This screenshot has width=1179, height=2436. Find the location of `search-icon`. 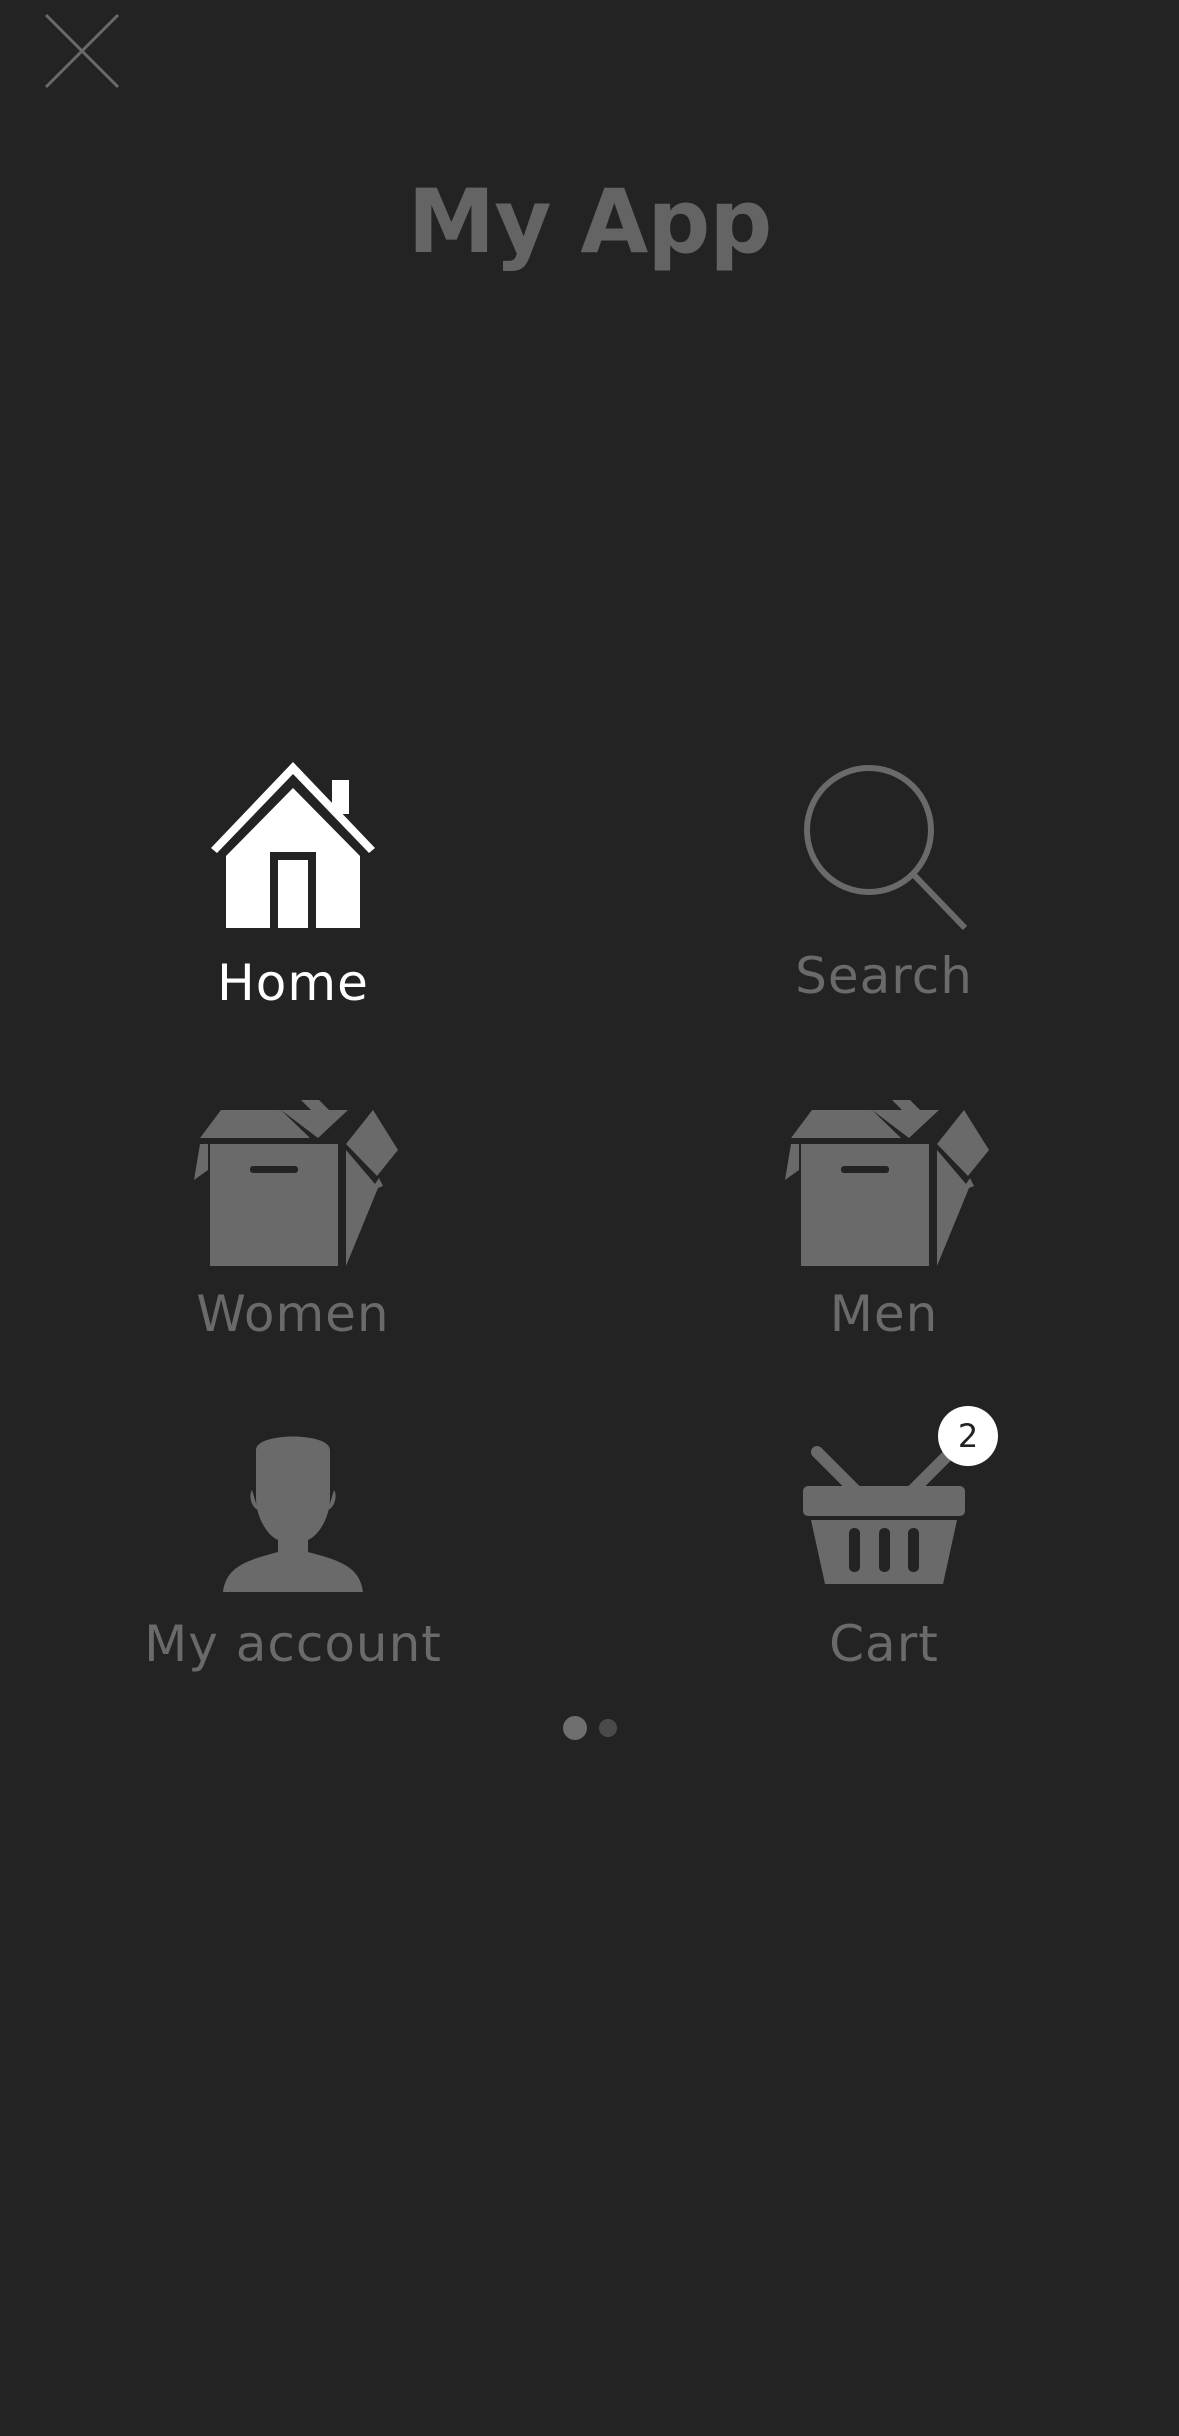

search-icon is located at coordinates (884, 860).